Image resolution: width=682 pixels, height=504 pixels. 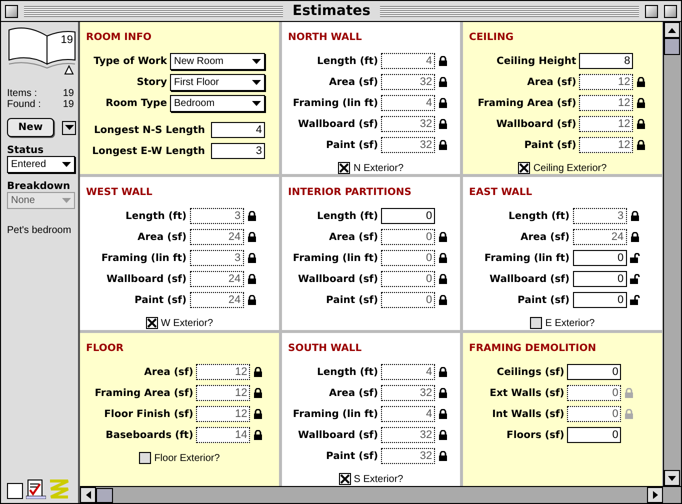 What do you see at coordinates (130, 61) in the screenshot?
I see `field-label: Type of Work` at bounding box center [130, 61].